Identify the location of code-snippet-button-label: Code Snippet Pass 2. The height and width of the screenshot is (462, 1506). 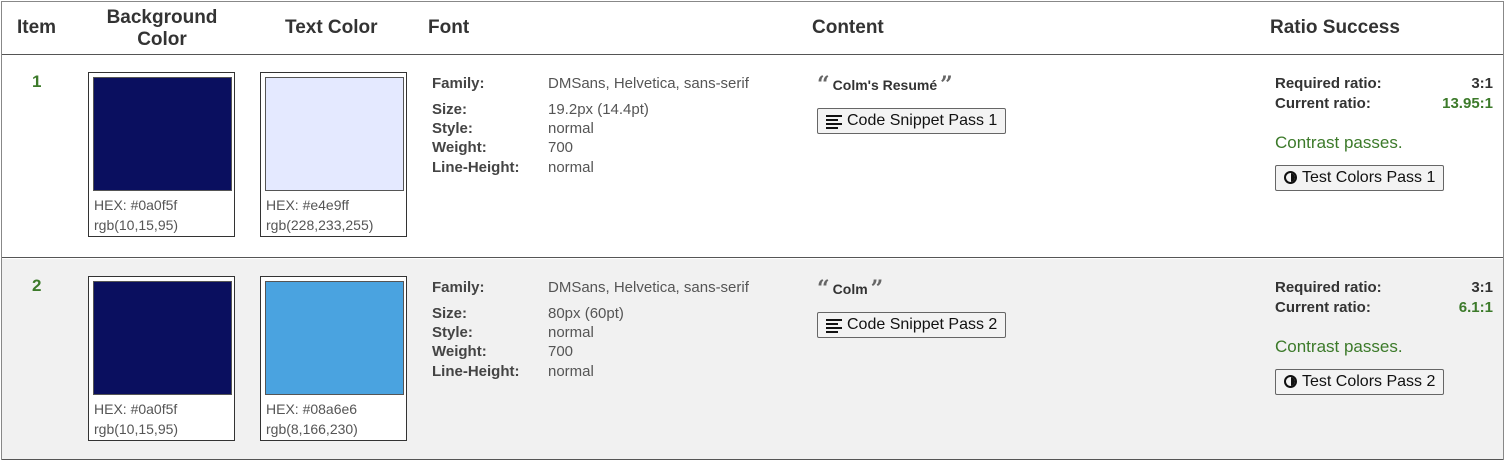
(922, 324).